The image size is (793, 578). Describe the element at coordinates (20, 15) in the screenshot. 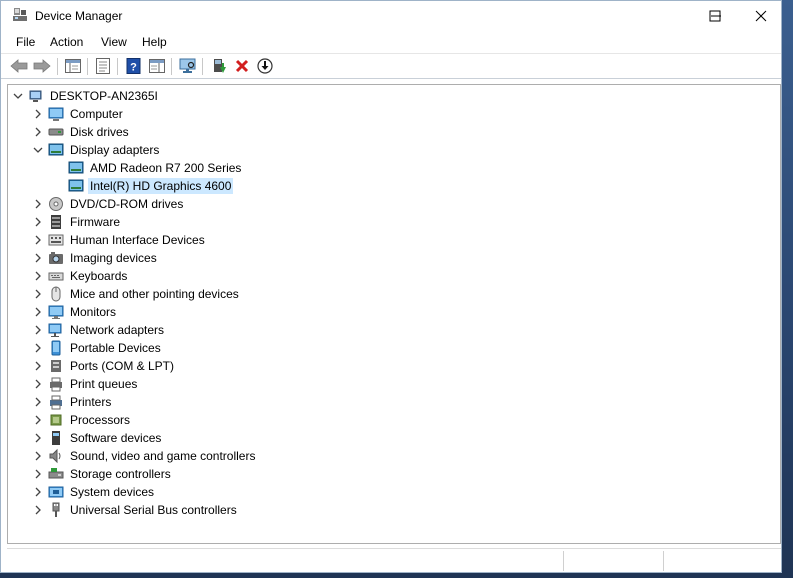

I see `device-manager-app-icon` at that location.